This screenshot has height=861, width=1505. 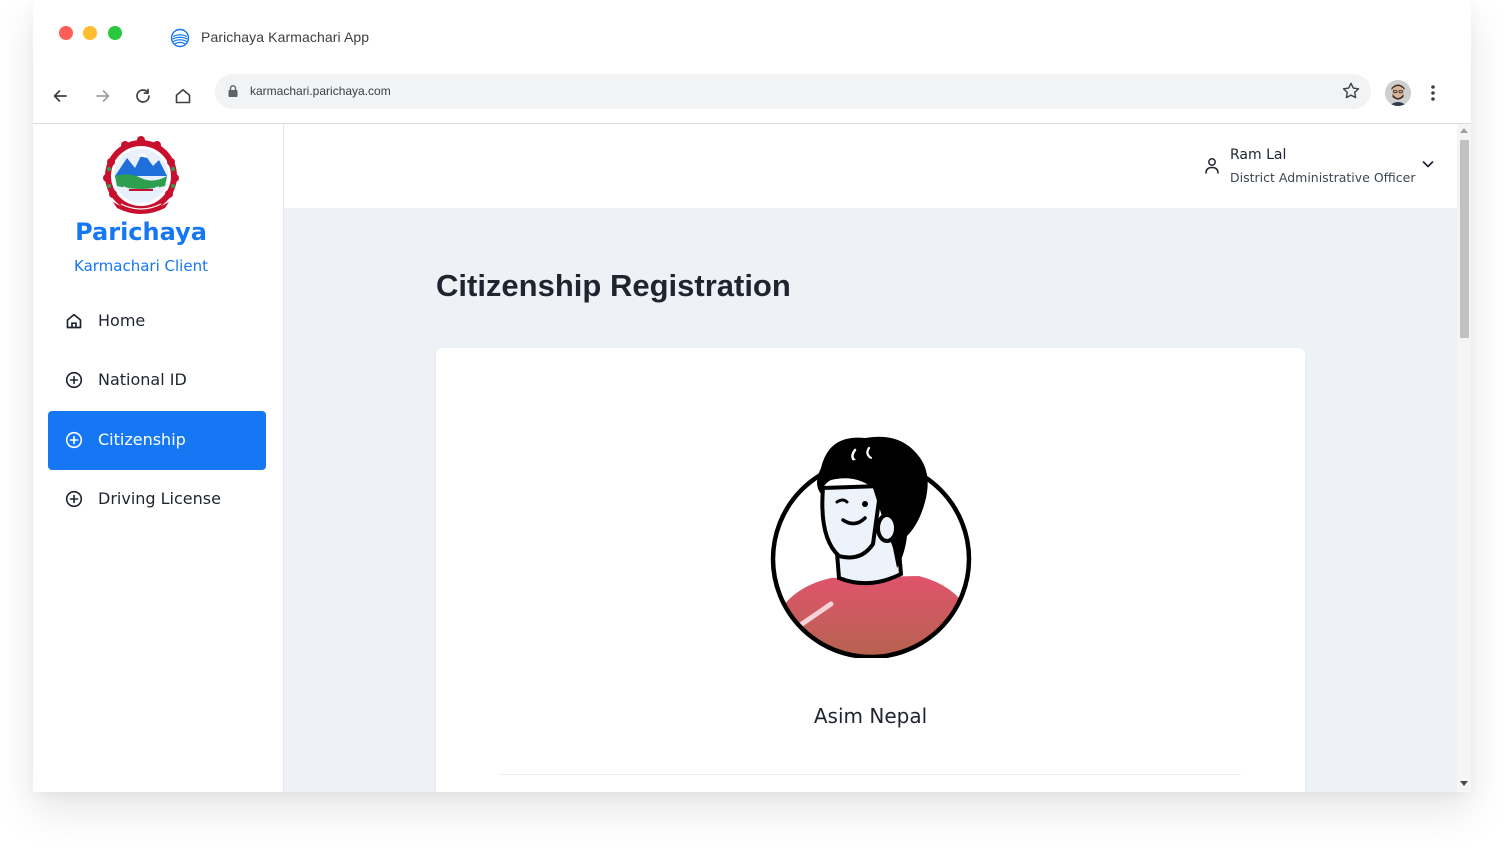 I want to click on sidebar-item-driving-license: Driving License, so click(x=157, y=499).